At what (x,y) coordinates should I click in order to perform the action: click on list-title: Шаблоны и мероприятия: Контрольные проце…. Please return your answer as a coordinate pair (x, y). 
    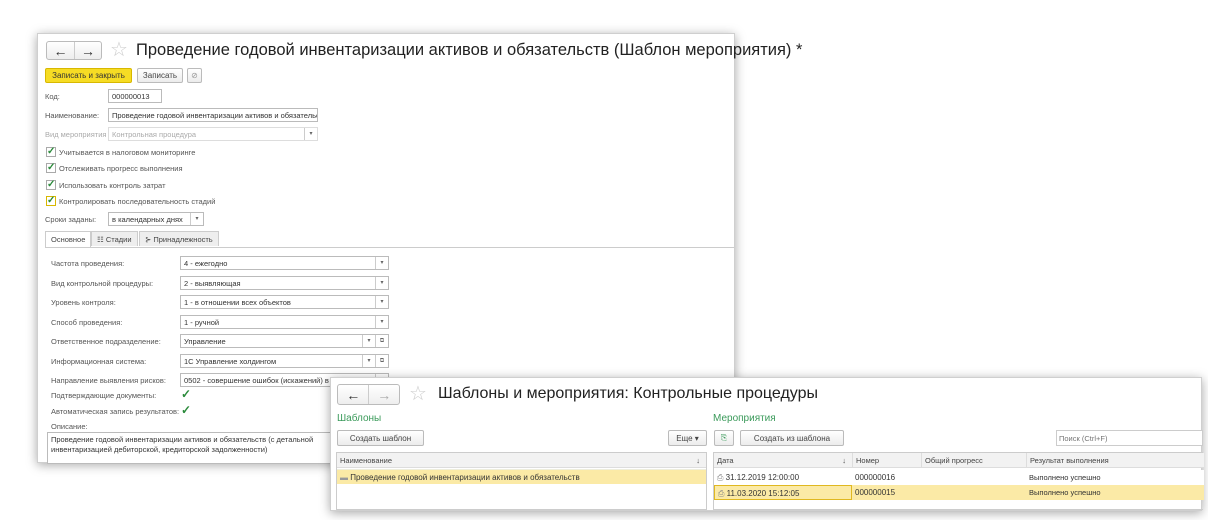
    Looking at the image, I should click on (628, 393).